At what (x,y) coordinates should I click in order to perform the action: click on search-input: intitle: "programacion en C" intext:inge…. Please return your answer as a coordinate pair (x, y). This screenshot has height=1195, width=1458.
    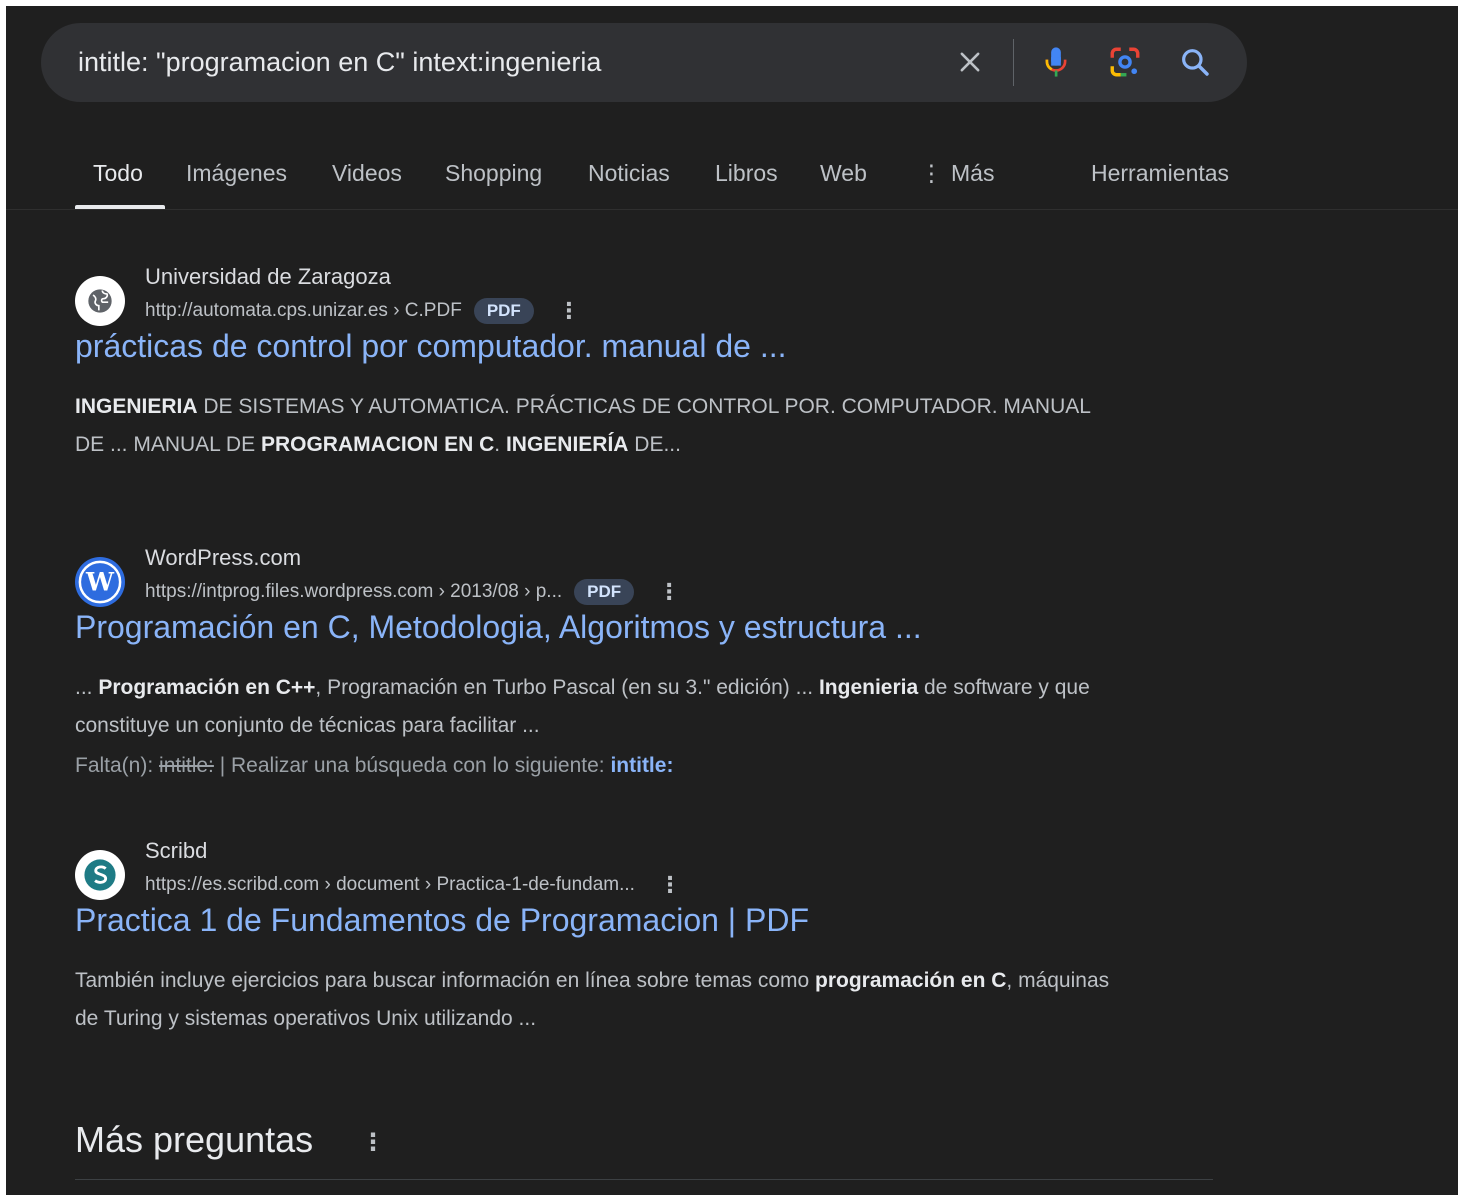
    Looking at the image, I should click on (339, 62).